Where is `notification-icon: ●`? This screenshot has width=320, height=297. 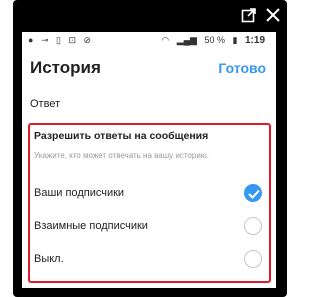 notification-icon: ● is located at coordinates (31, 40).